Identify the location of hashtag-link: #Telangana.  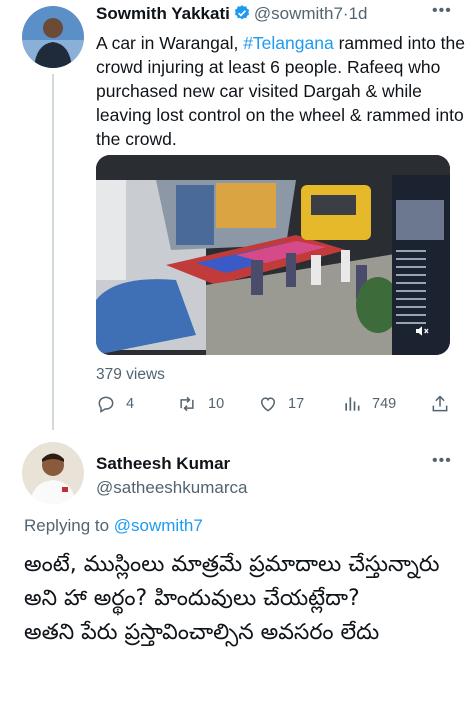
(288, 43).